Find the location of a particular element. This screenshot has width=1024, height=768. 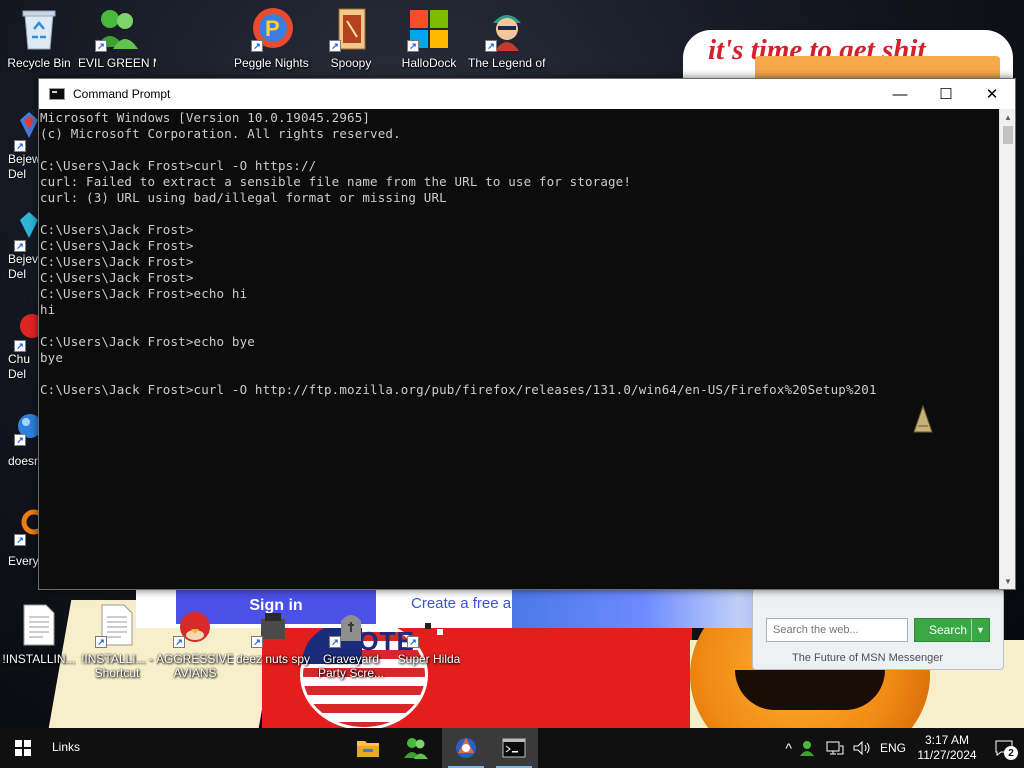

desktop-icon-aggressive-avians: ↗ AGGRESSIVE AVIANS is located at coordinates (195, 642).